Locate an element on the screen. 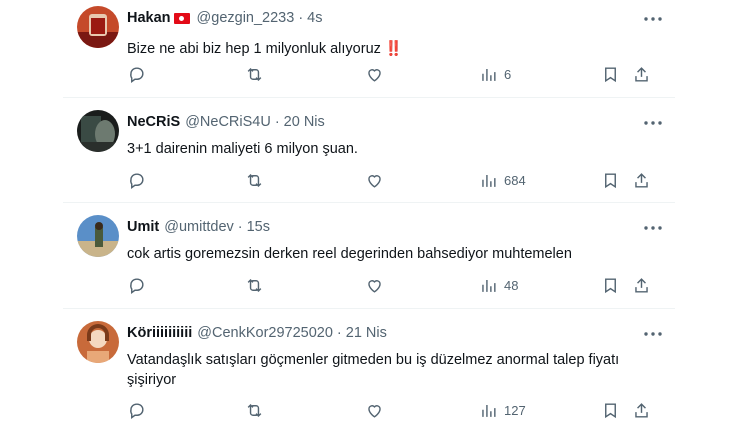 The height and width of the screenshot is (423, 730). user-handle: @umittdev is located at coordinates (199, 227).